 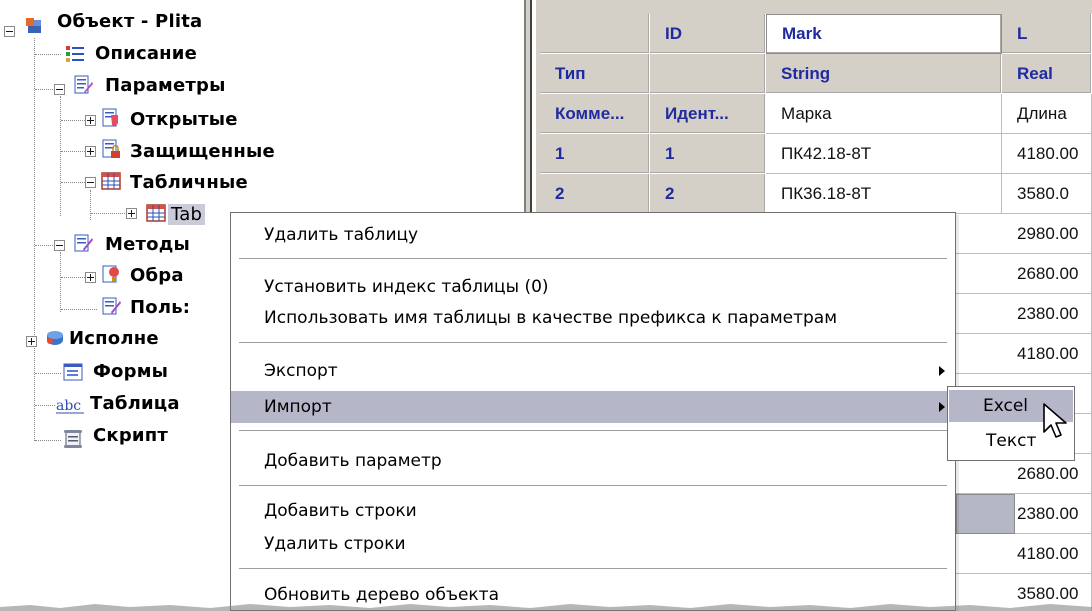 What do you see at coordinates (90, 277) in the screenshot?
I see `expand-toggle-handlers` at bounding box center [90, 277].